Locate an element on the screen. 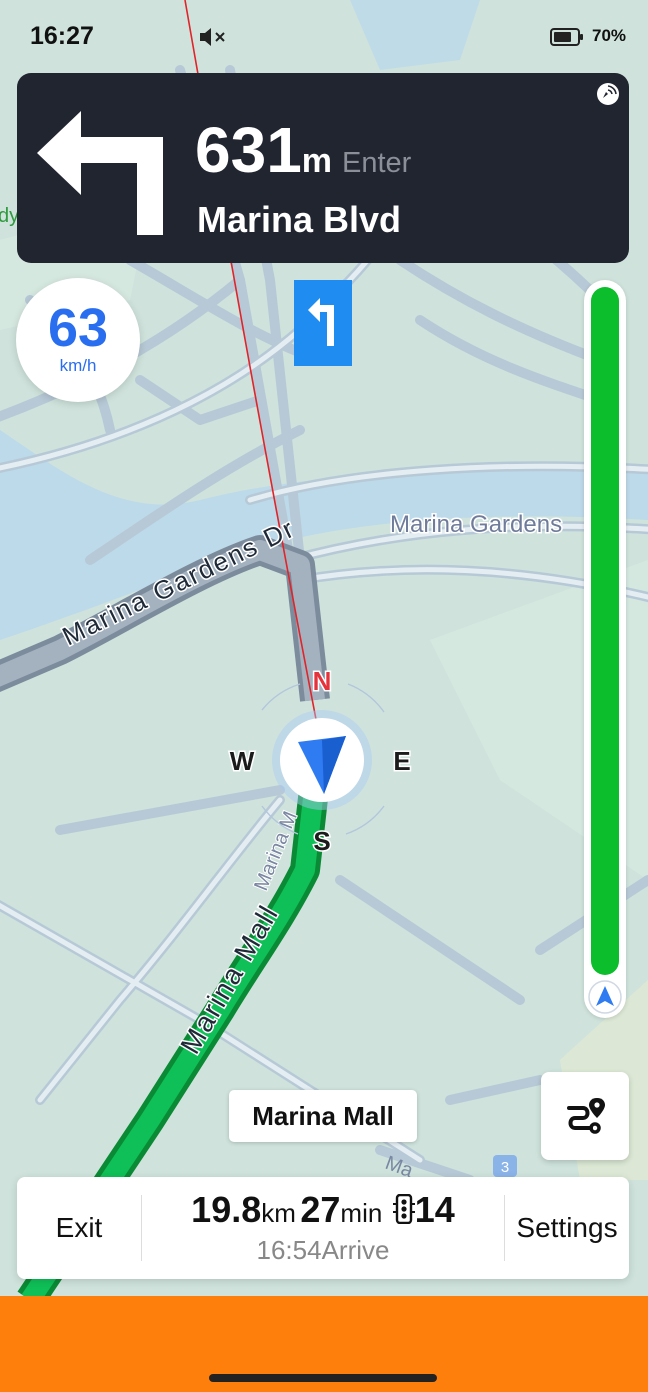 The height and width of the screenshot is (1392, 648). svg-text: 3 is located at coordinates (505, 1167).